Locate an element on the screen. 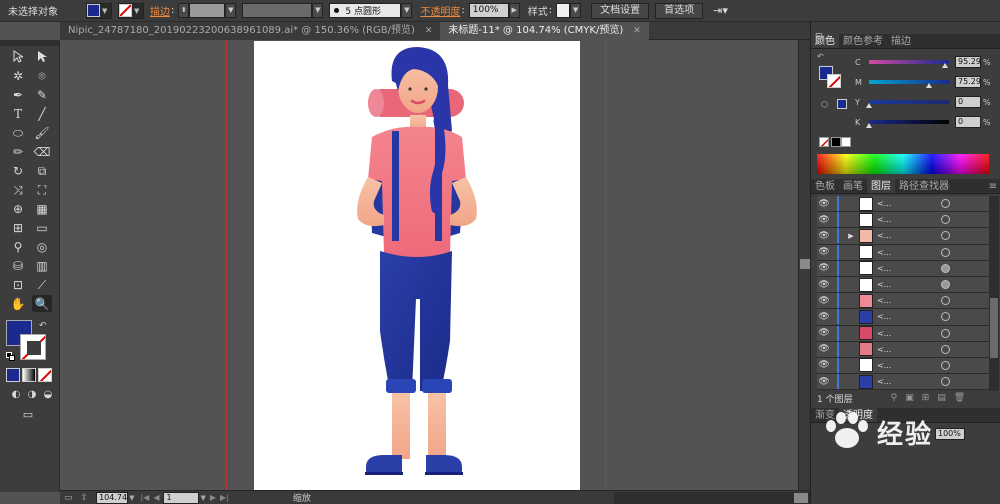  tab-stroke: 描边 is located at coordinates (901, 41).